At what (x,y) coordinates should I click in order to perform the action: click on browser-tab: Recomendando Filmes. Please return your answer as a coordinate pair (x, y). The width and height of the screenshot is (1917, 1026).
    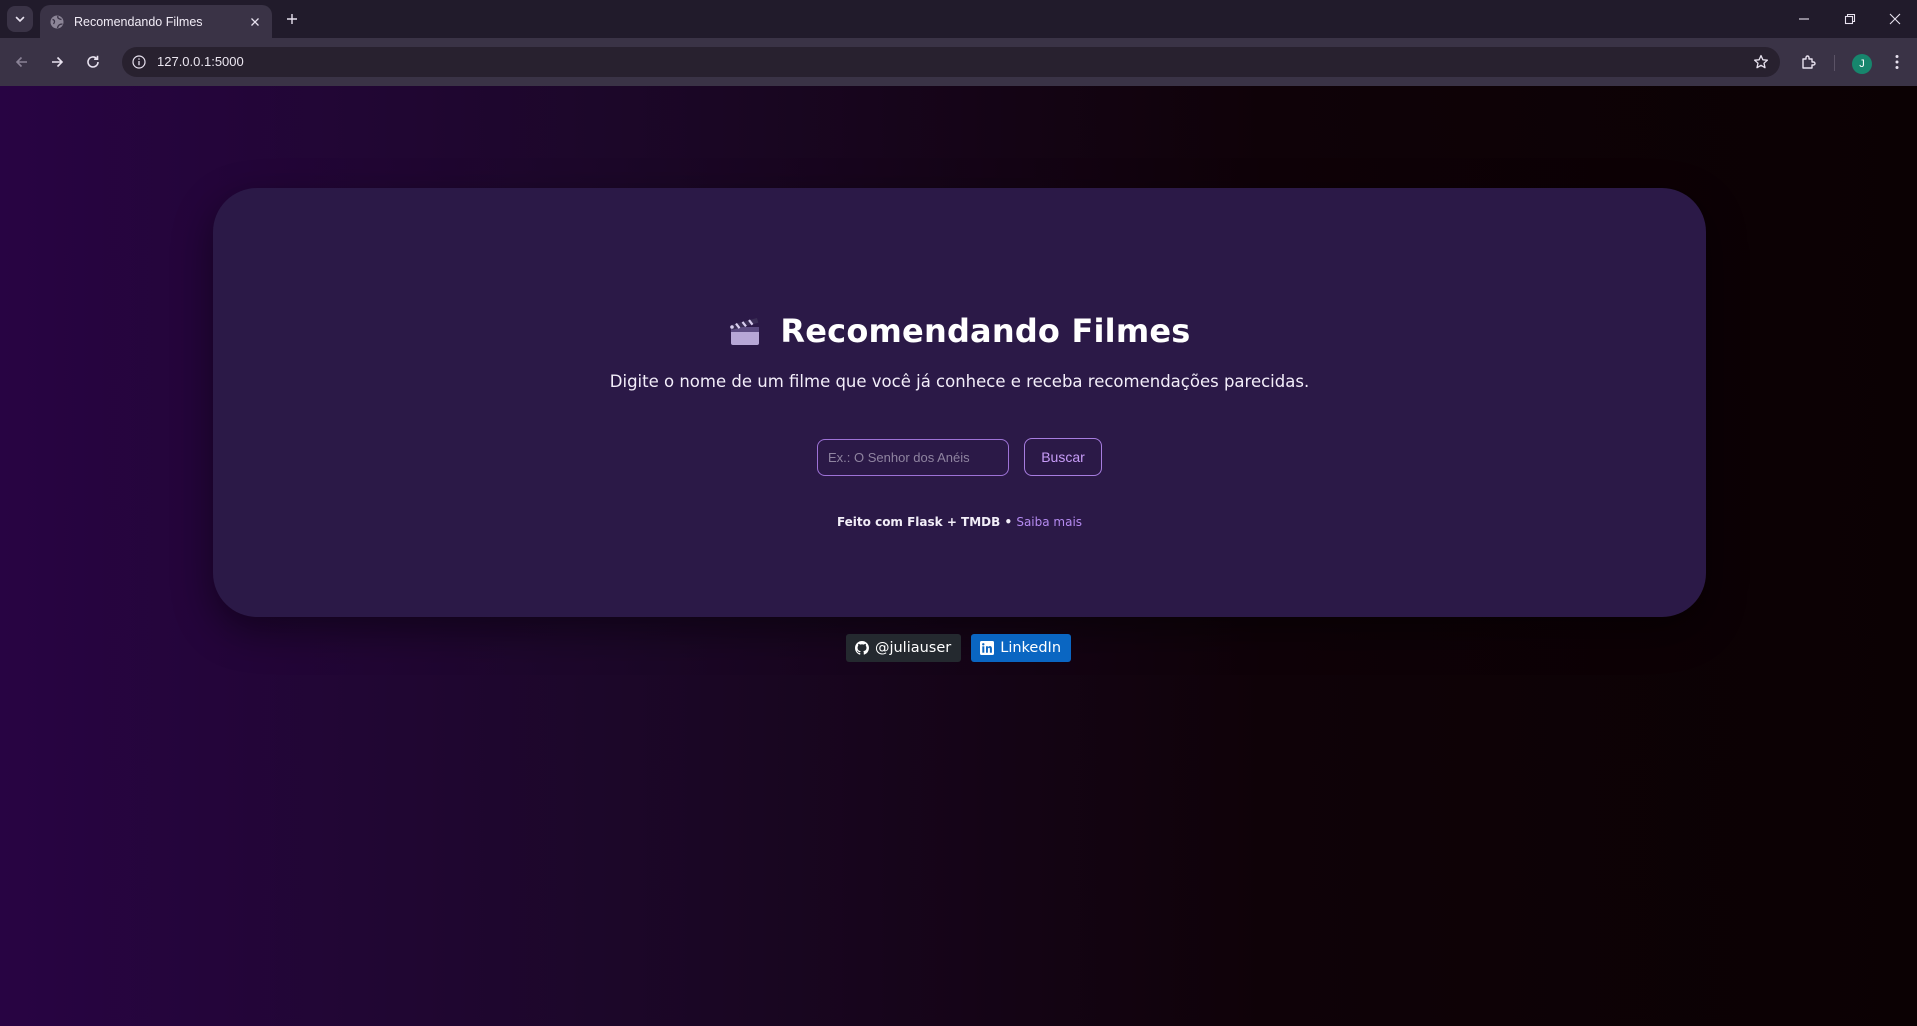
    Looking at the image, I should click on (156, 21).